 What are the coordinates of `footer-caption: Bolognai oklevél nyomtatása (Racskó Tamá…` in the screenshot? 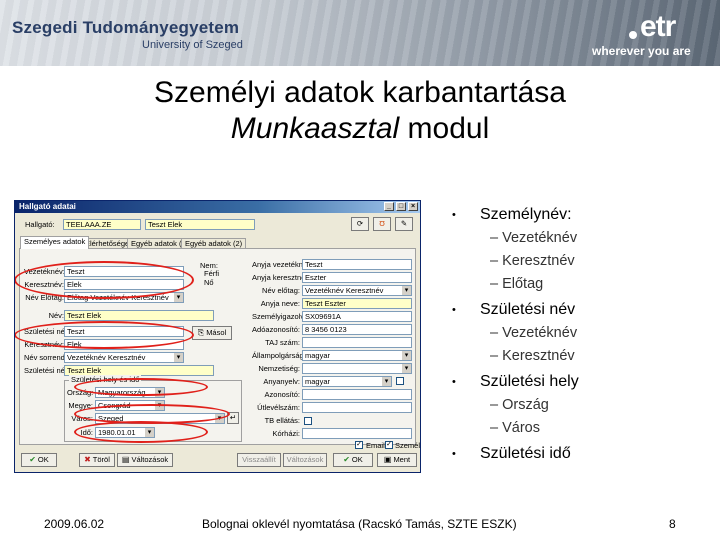 It's located at (359, 524).